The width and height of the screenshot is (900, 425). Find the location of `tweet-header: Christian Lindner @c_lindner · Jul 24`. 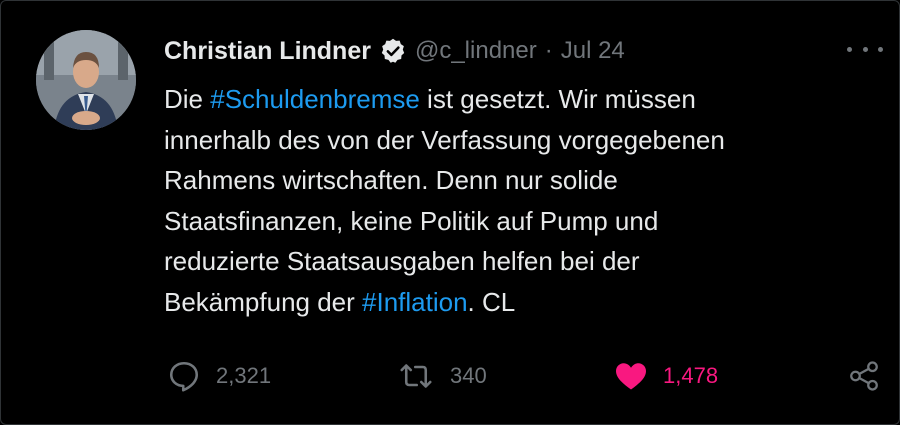

tweet-header: Christian Lindner @c_lindner · Jul 24 is located at coordinates (394, 51).